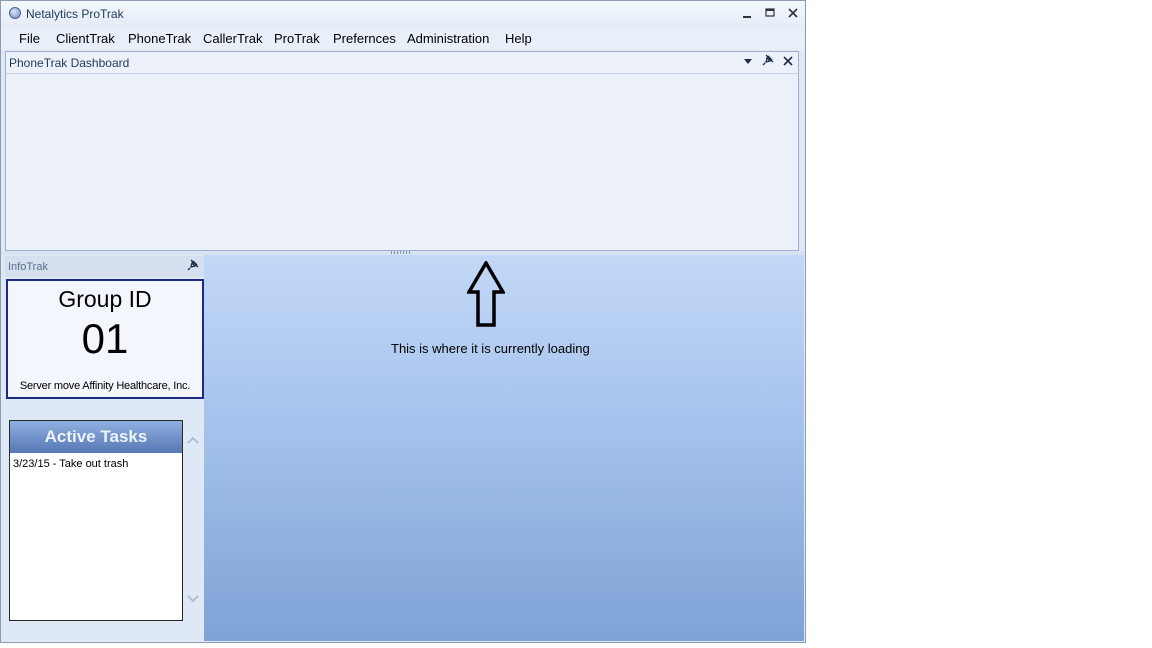 This screenshot has width=1152, height=648. I want to click on active-tasks-list: Active Tasks 3/23/15 - Take out trash, so click(96, 520).